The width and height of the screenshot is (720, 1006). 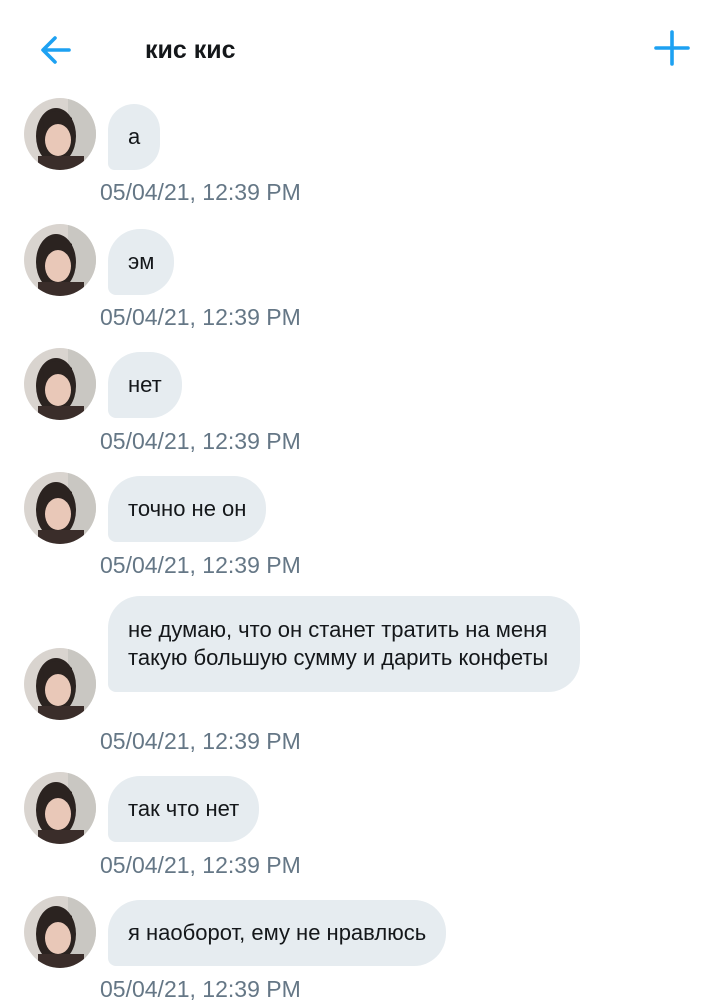 I want to click on message-bubble: эм, so click(x=141, y=262).